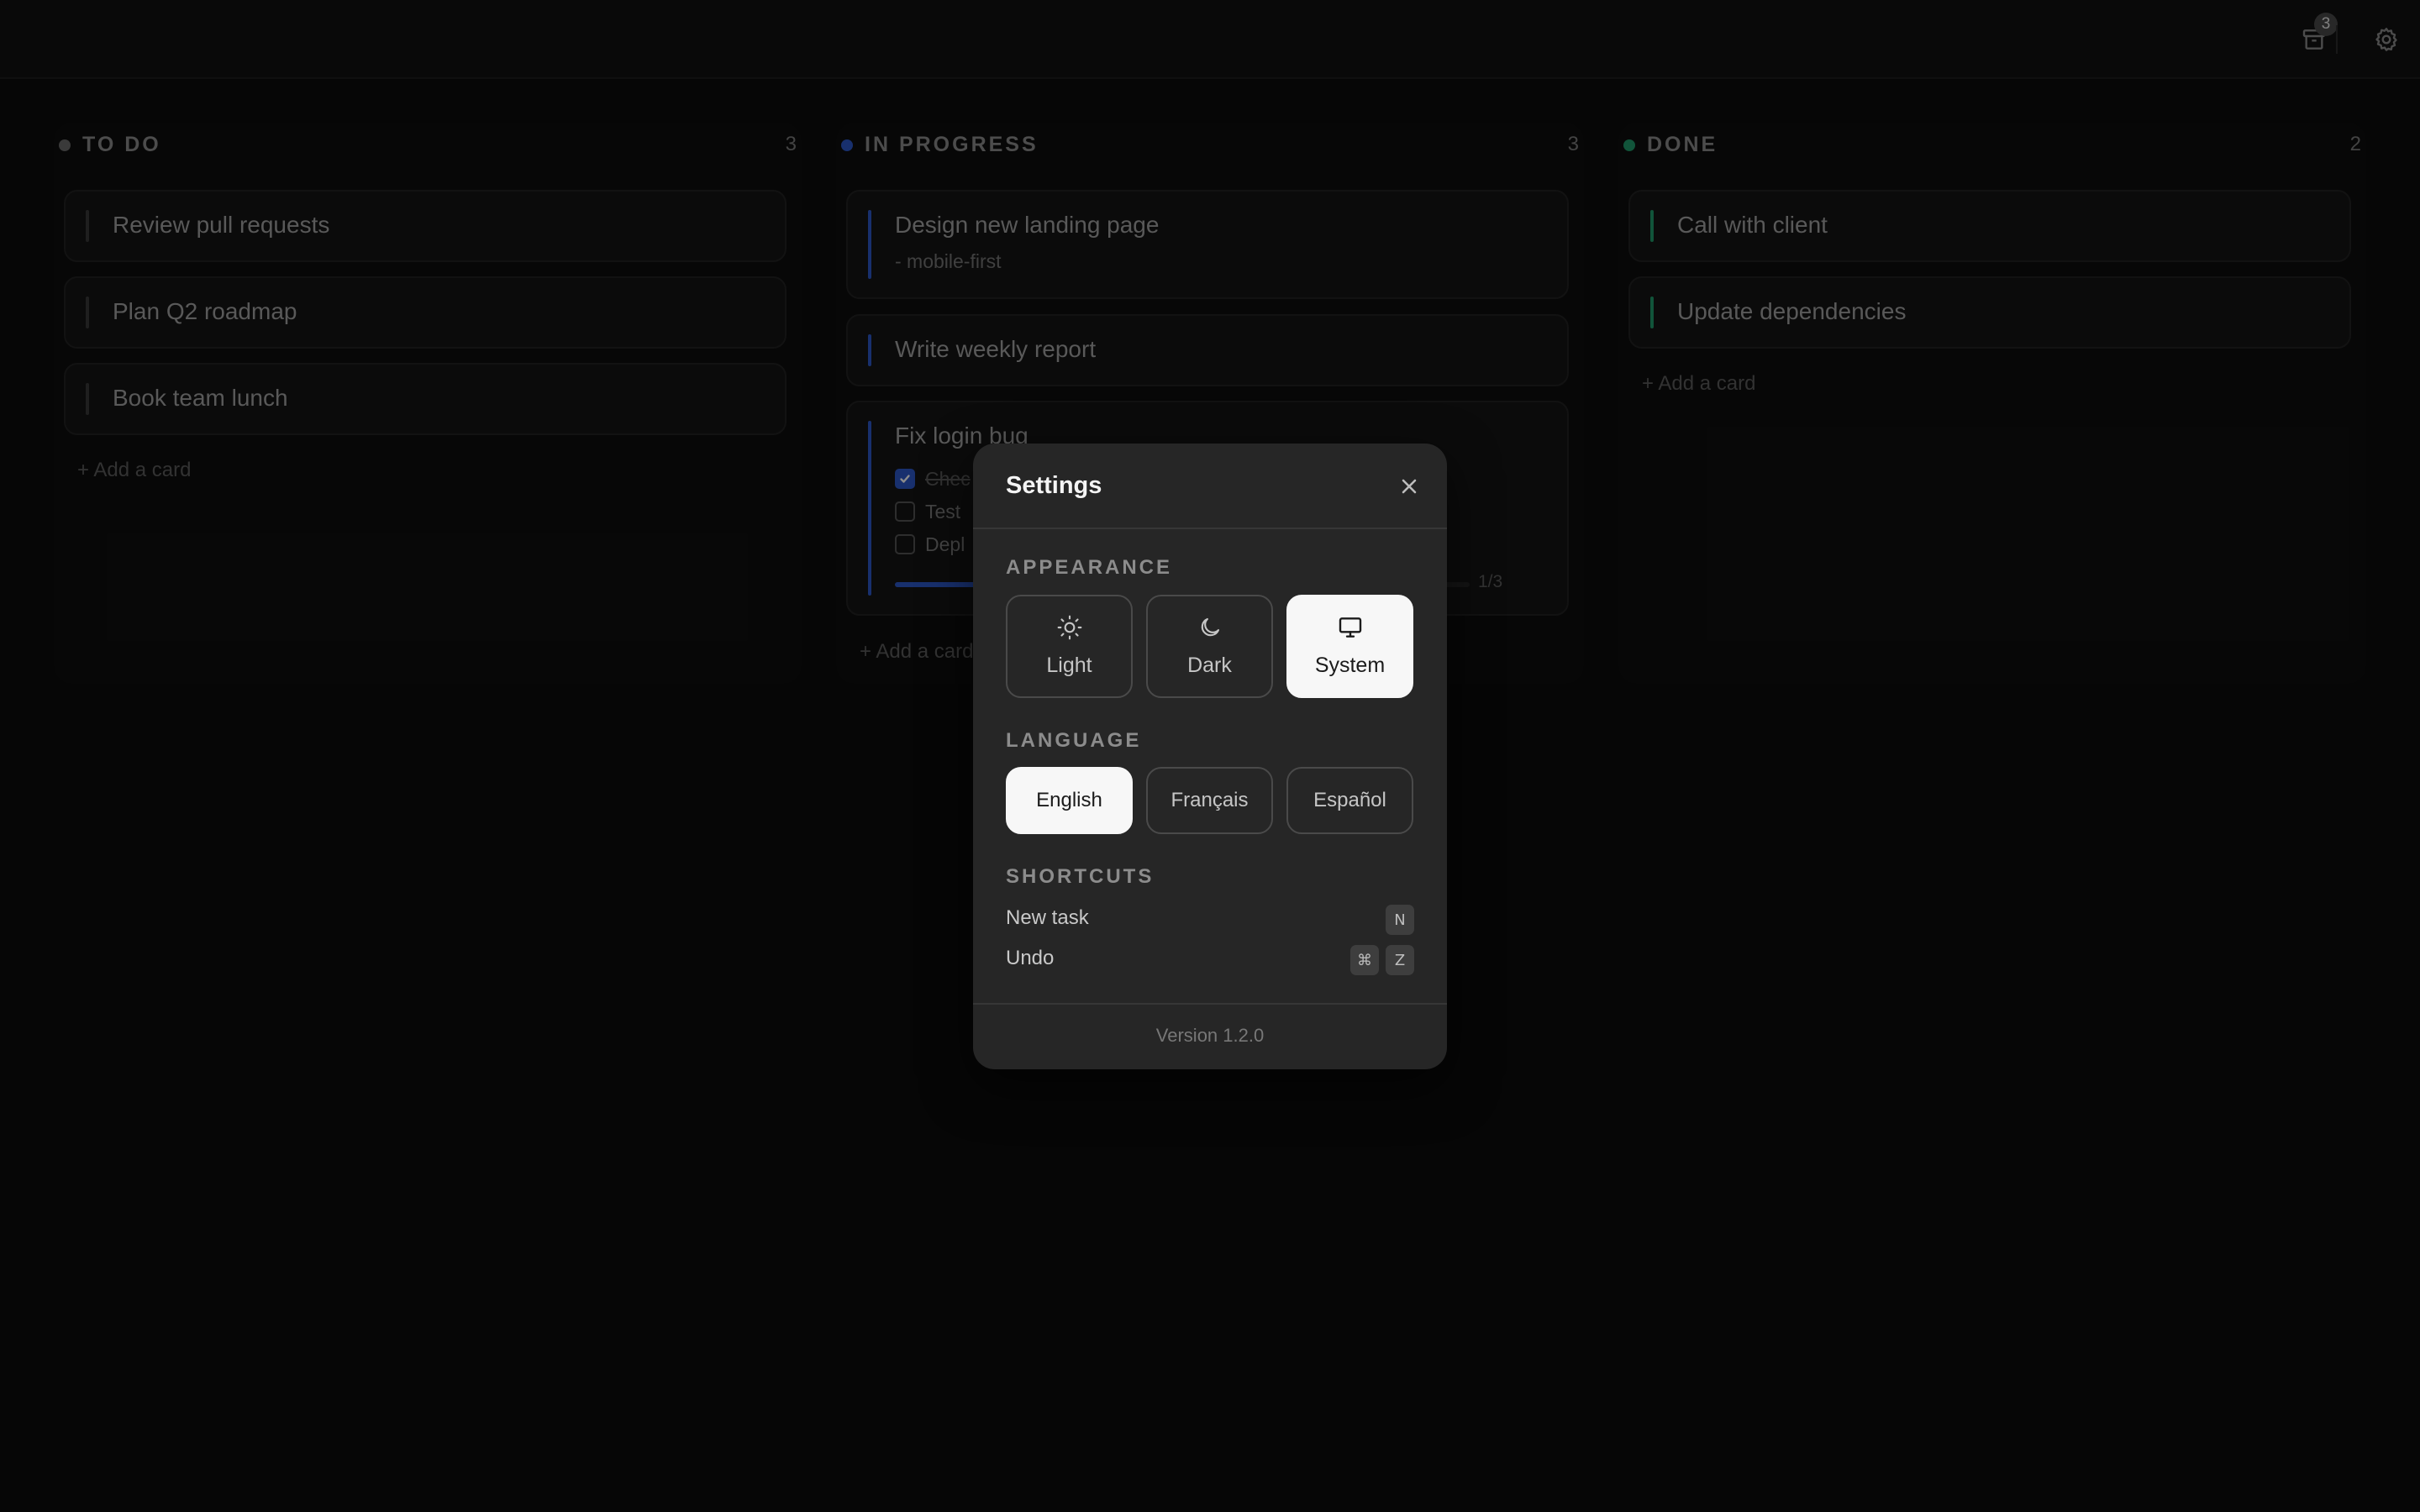  I want to click on theme-option-label: System, so click(1350, 665).